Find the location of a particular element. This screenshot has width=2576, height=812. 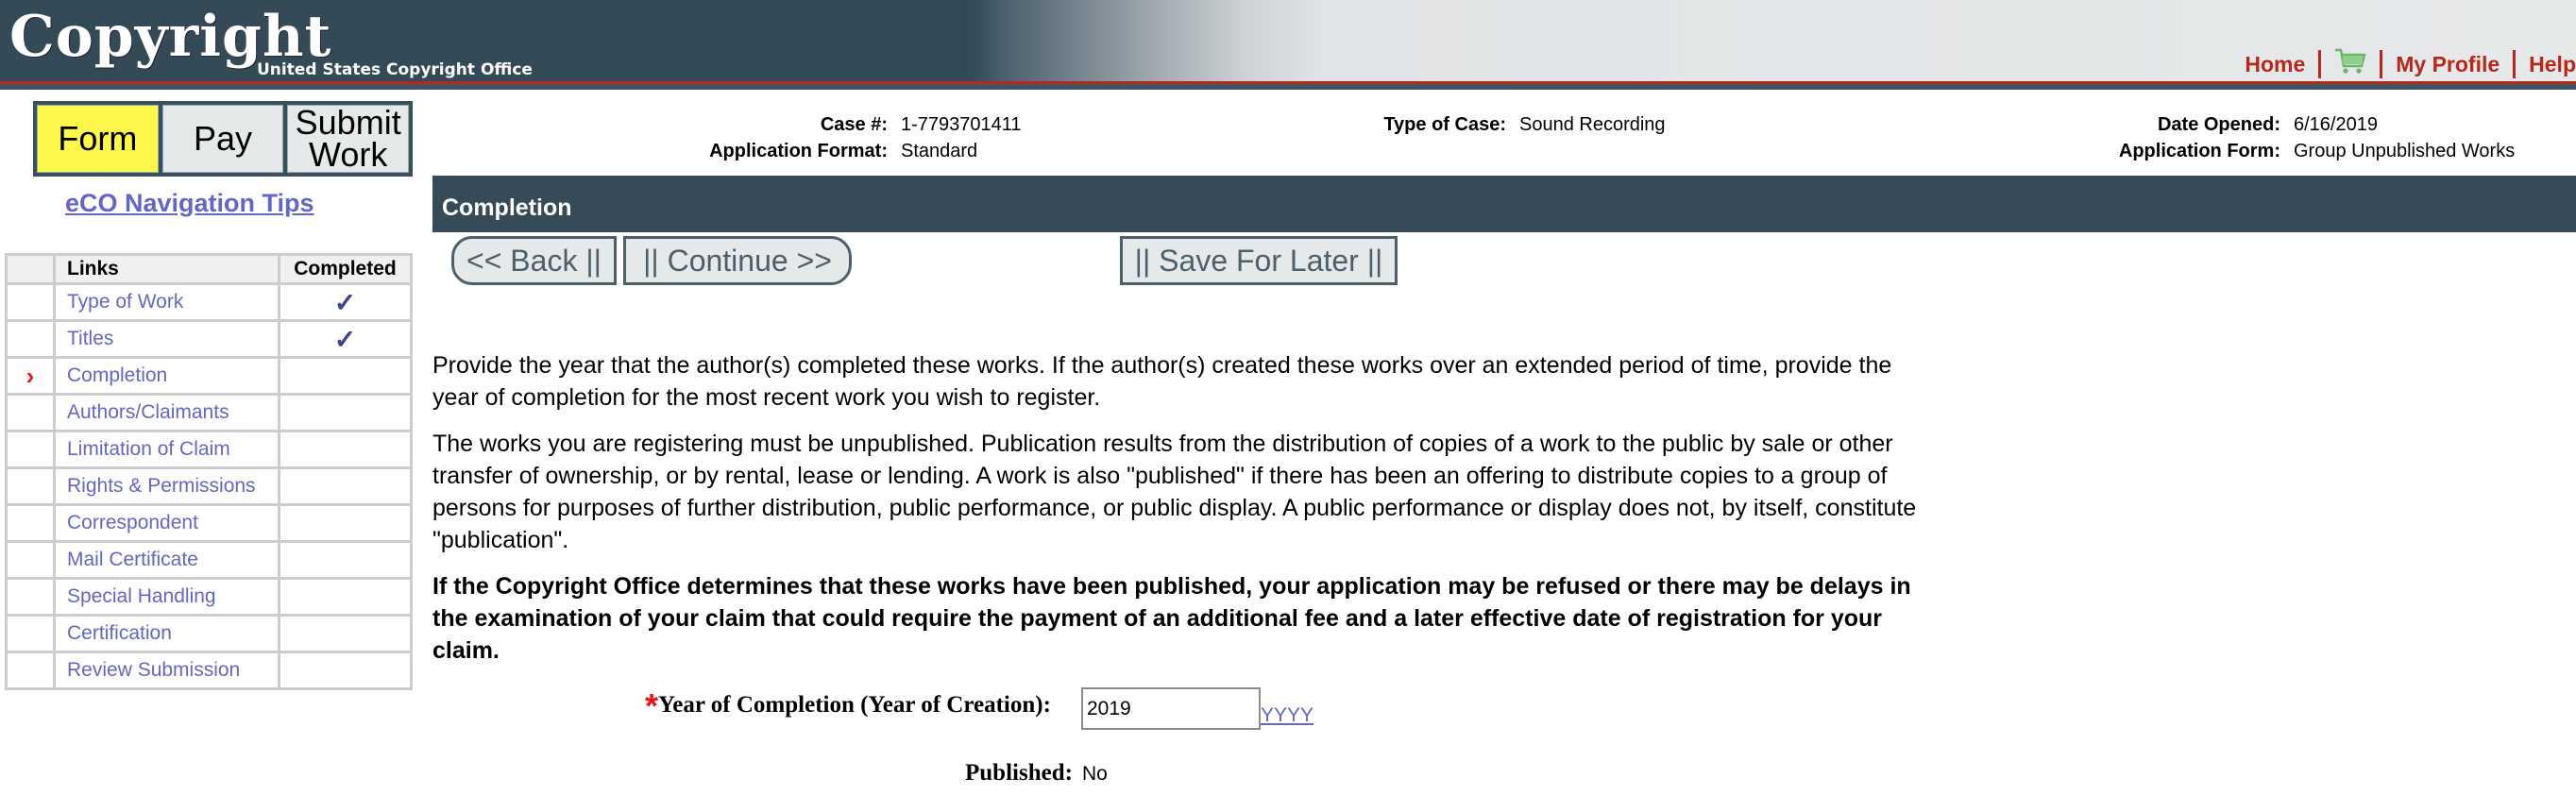

sidebar-link: Type of Work is located at coordinates (125, 302).